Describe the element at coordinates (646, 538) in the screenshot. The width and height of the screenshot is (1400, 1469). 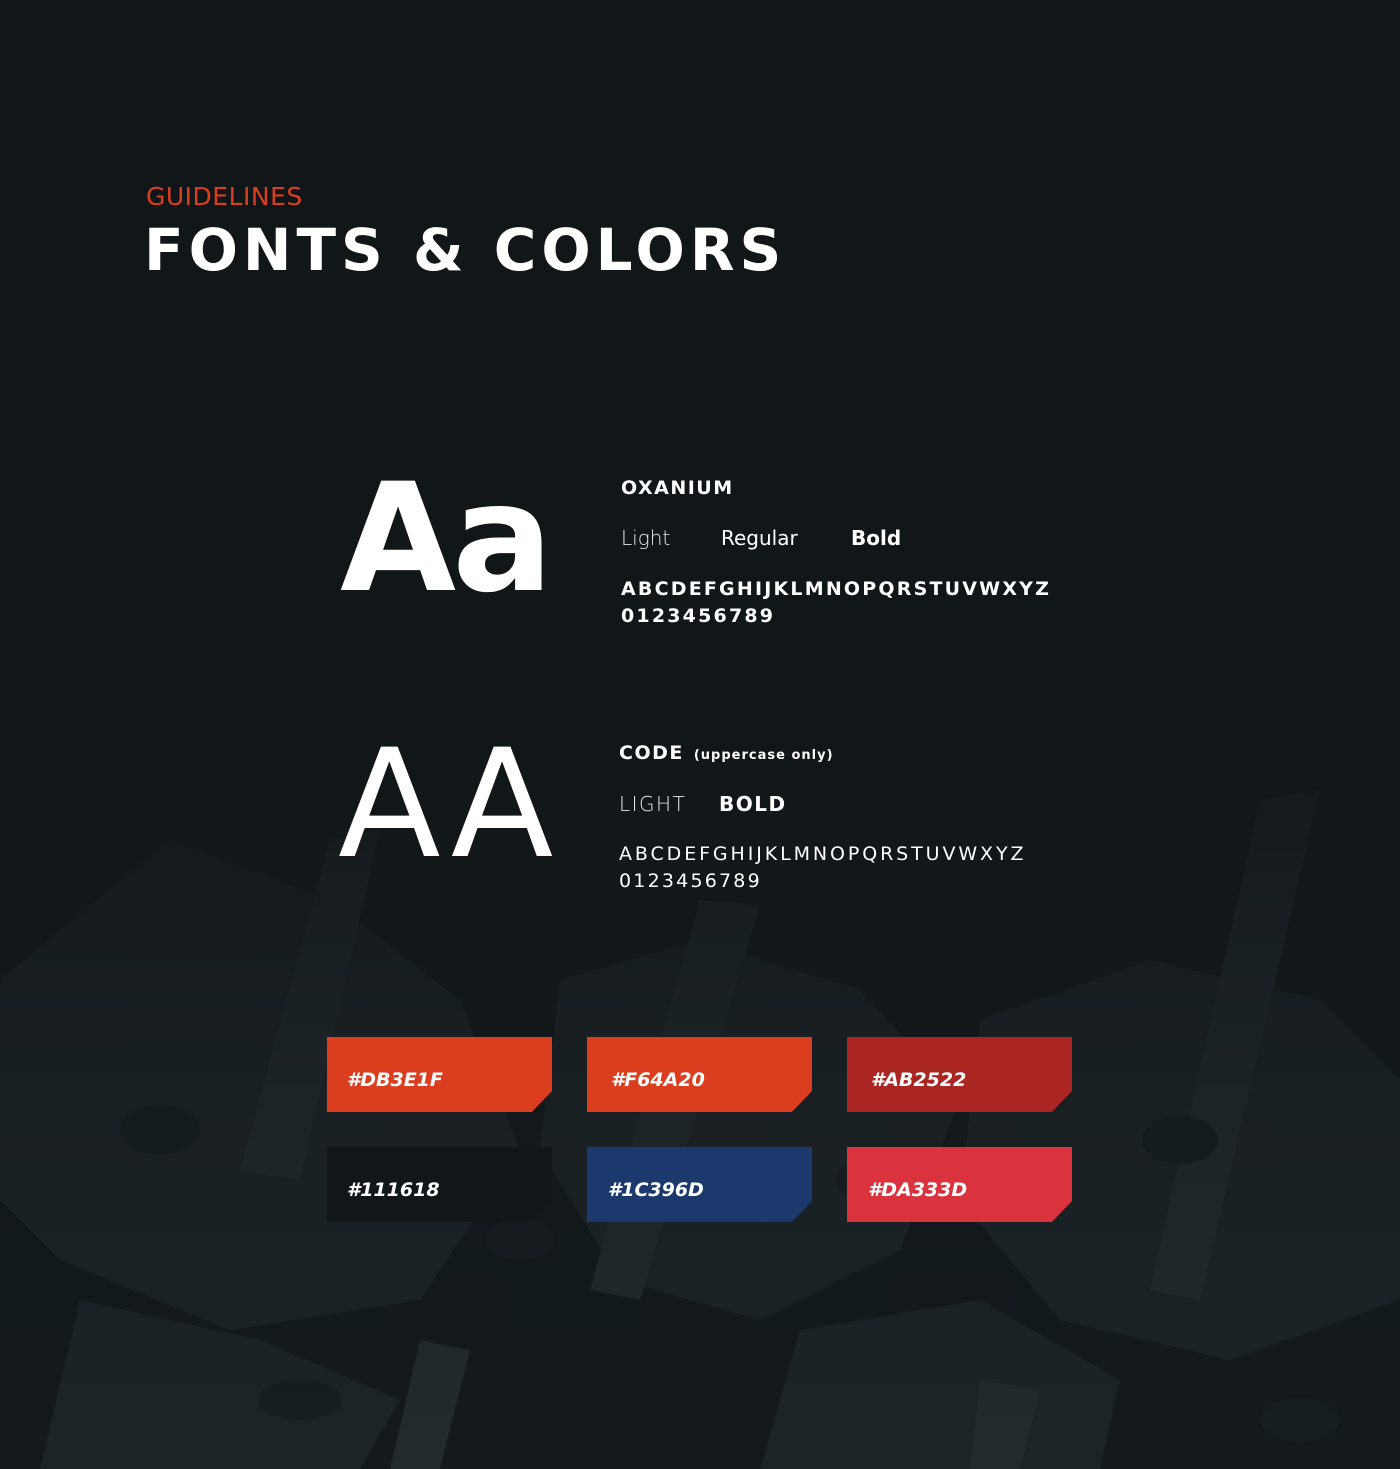
I see `weight-light: Light` at that location.